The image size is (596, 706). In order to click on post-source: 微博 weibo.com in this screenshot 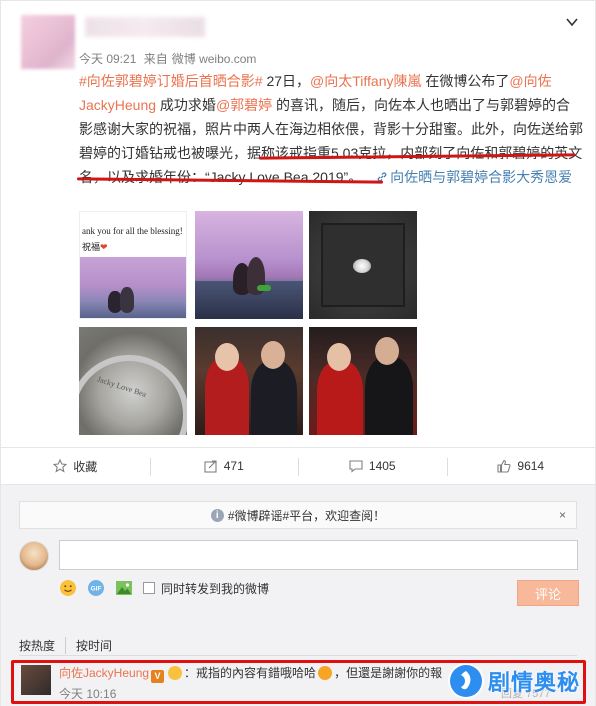, I will do `click(214, 59)`.